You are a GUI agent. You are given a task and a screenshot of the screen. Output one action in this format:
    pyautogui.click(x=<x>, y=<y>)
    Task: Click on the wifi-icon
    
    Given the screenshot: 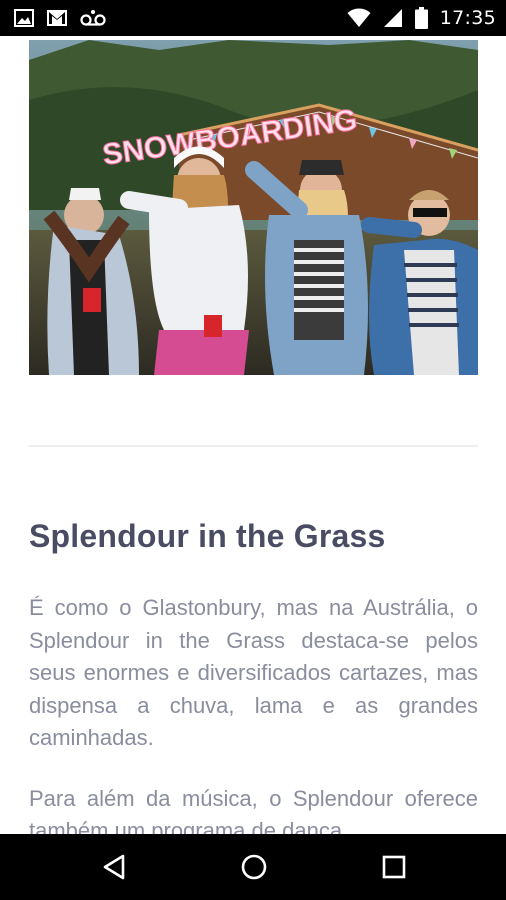 What is the action you would take?
    pyautogui.click(x=359, y=18)
    